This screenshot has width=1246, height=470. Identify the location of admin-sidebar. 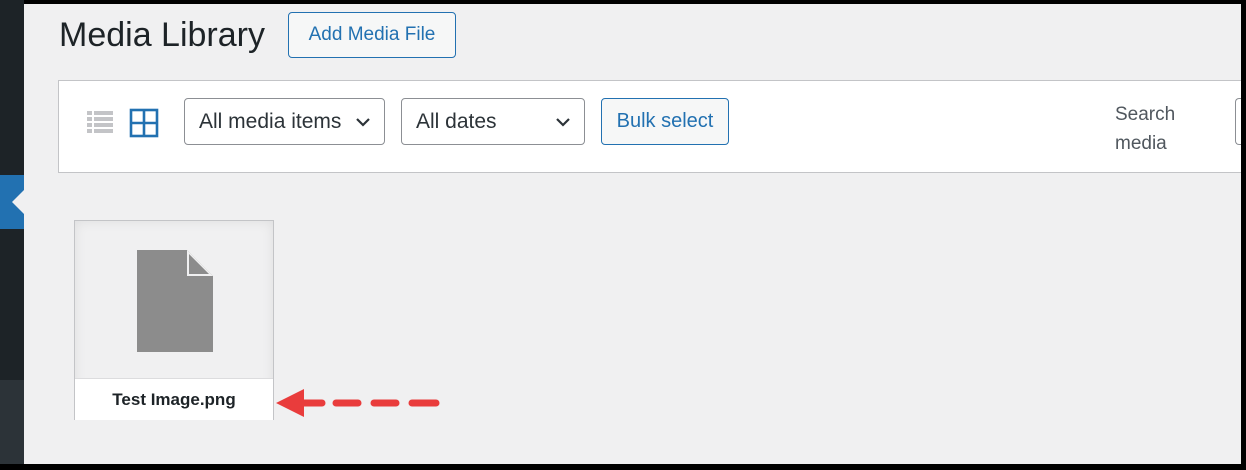
(12, 235).